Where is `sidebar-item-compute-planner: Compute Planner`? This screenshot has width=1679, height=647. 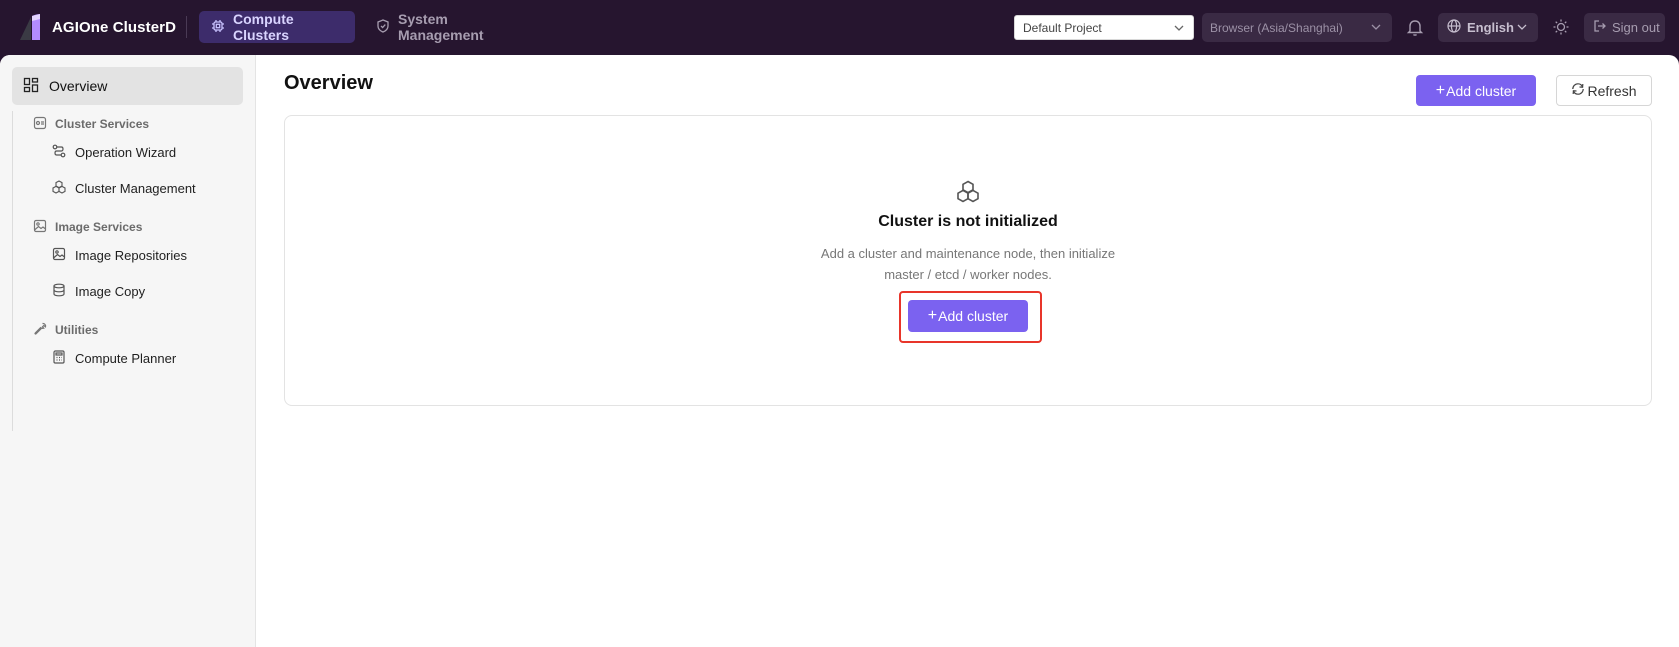
sidebar-item-compute-planner: Compute Planner is located at coordinates (114, 358).